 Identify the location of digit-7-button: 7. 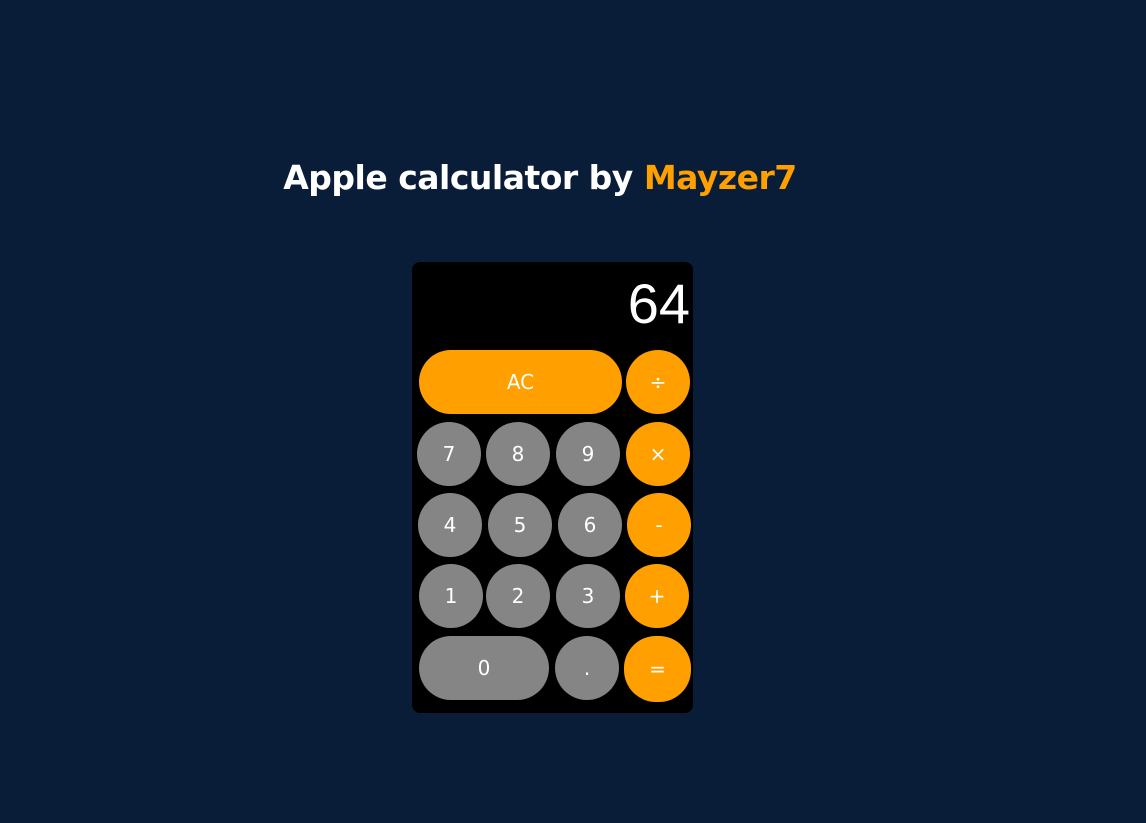
(449, 454).